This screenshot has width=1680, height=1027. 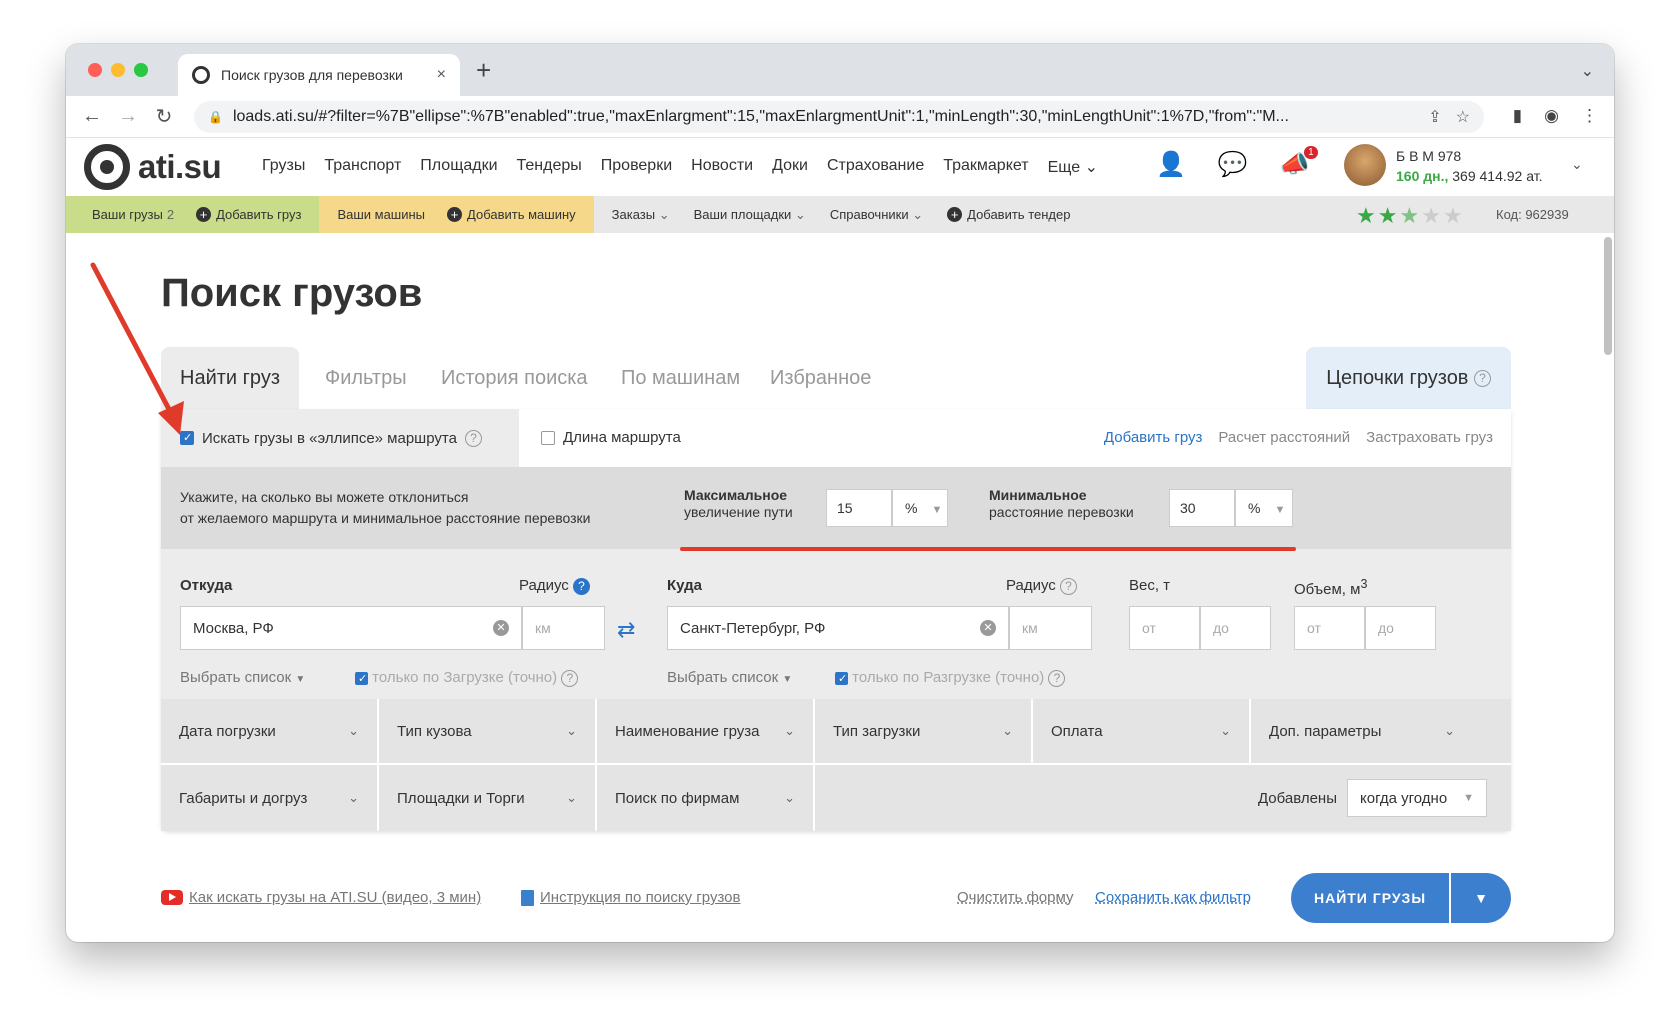 What do you see at coordinates (1365, 165) in the screenshot?
I see `avatar` at bounding box center [1365, 165].